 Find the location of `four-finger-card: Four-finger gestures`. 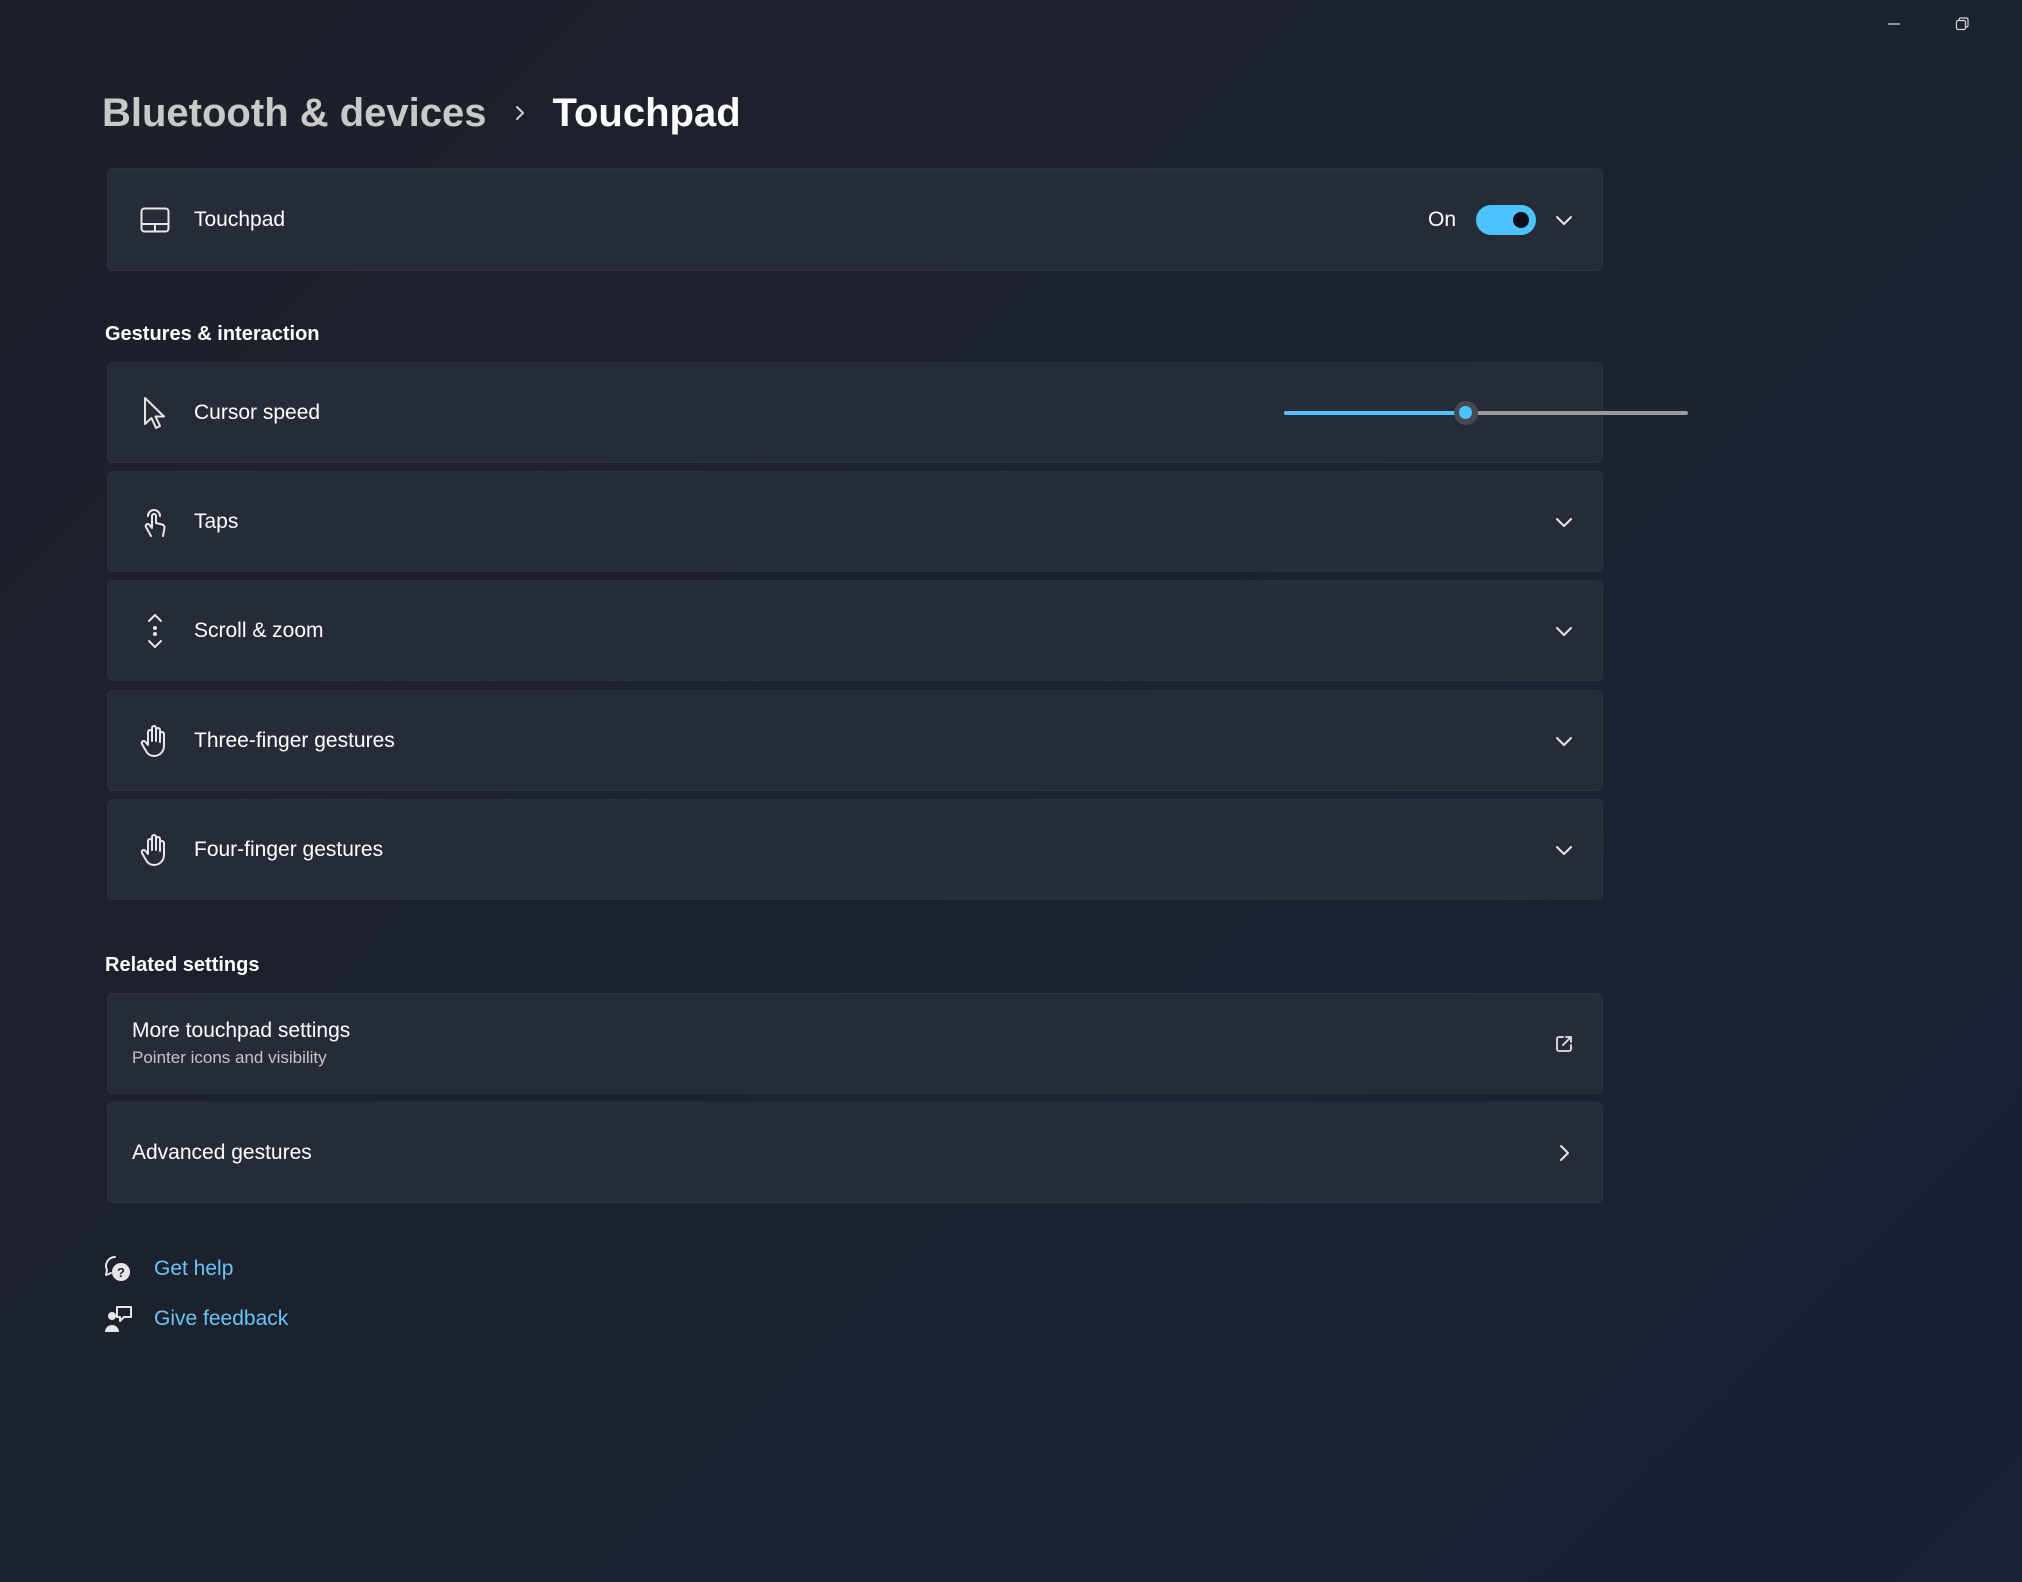

four-finger-card: Four-finger gestures is located at coordinates (855, 849).